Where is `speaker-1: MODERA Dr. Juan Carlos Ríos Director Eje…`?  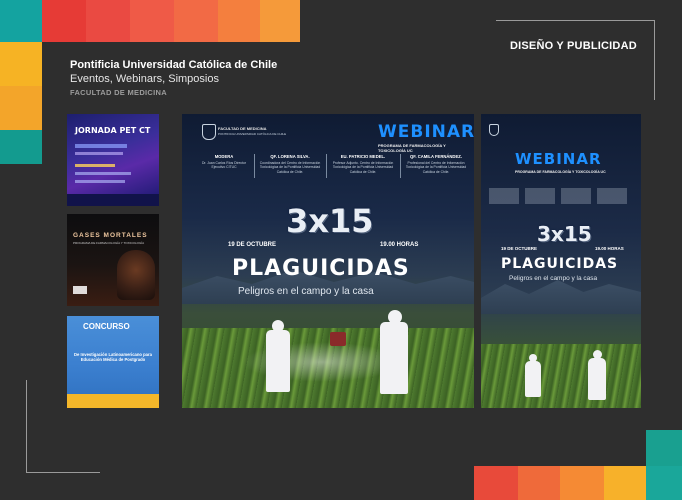
speaker-1: MODERA Dr. Juan Carlos Ríos Director Eje… is located at coordinates (224, 162).